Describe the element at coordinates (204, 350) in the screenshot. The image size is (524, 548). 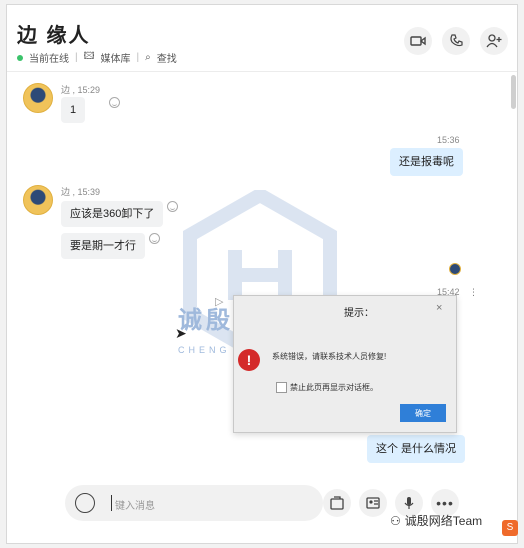
I see `watermark-subtext: CHENG` at that location.